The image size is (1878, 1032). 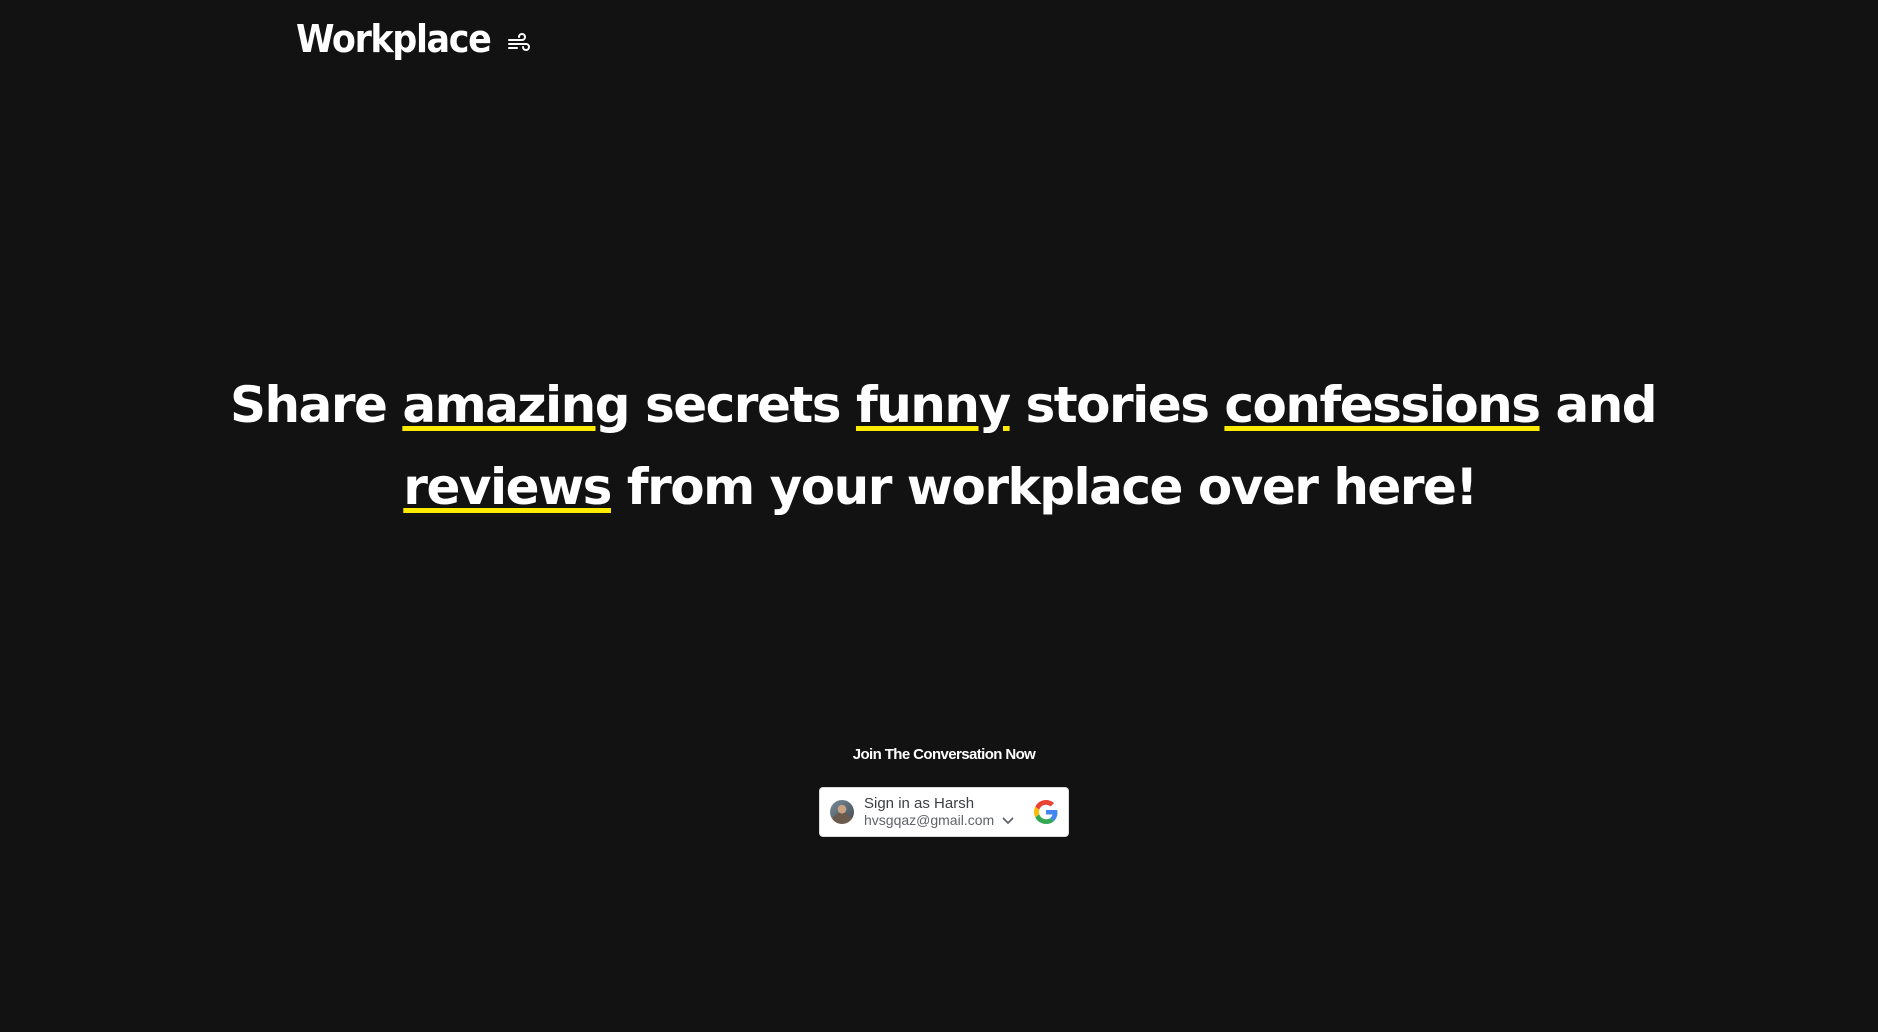 I want to click on hero-word: from, so click(x=690, y=486).